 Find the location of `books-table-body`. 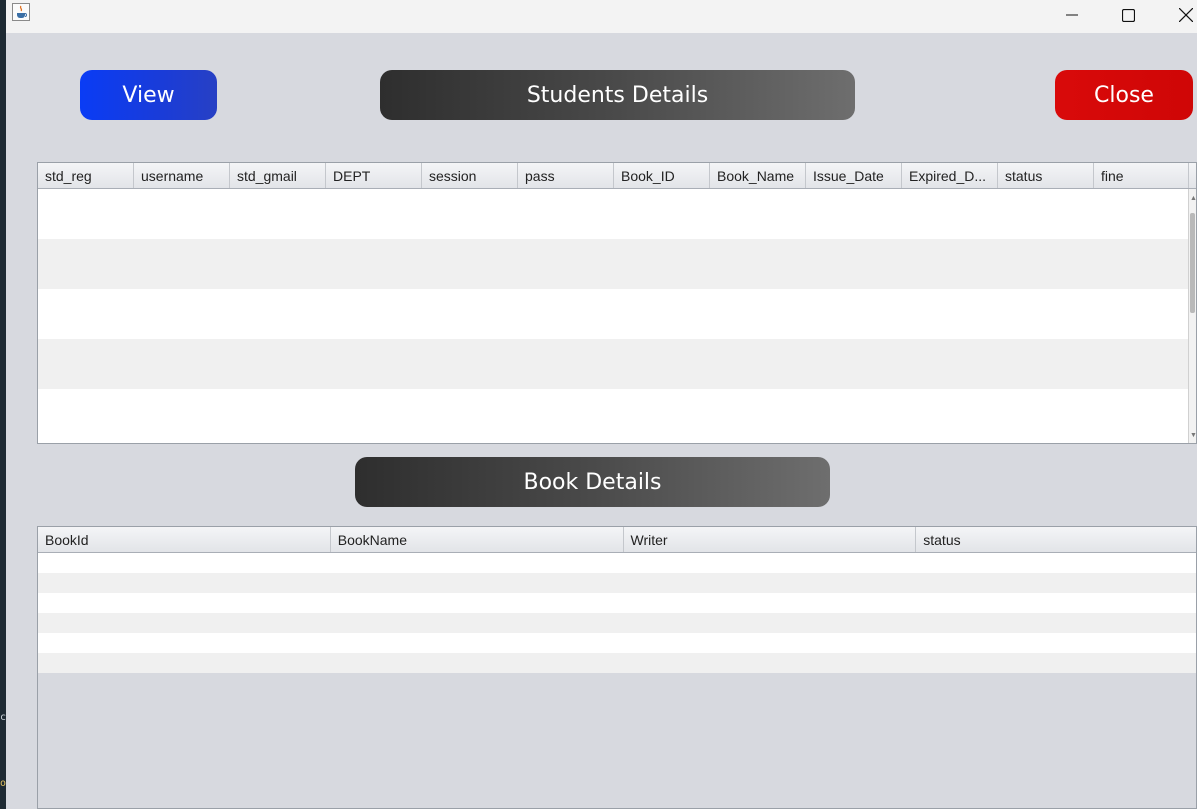

books-table-body is located at coordinates (617, 613).